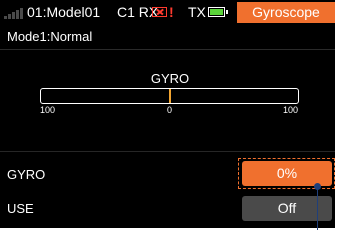  I want to click on receiver-battery-error-icon, so click(159, 12).